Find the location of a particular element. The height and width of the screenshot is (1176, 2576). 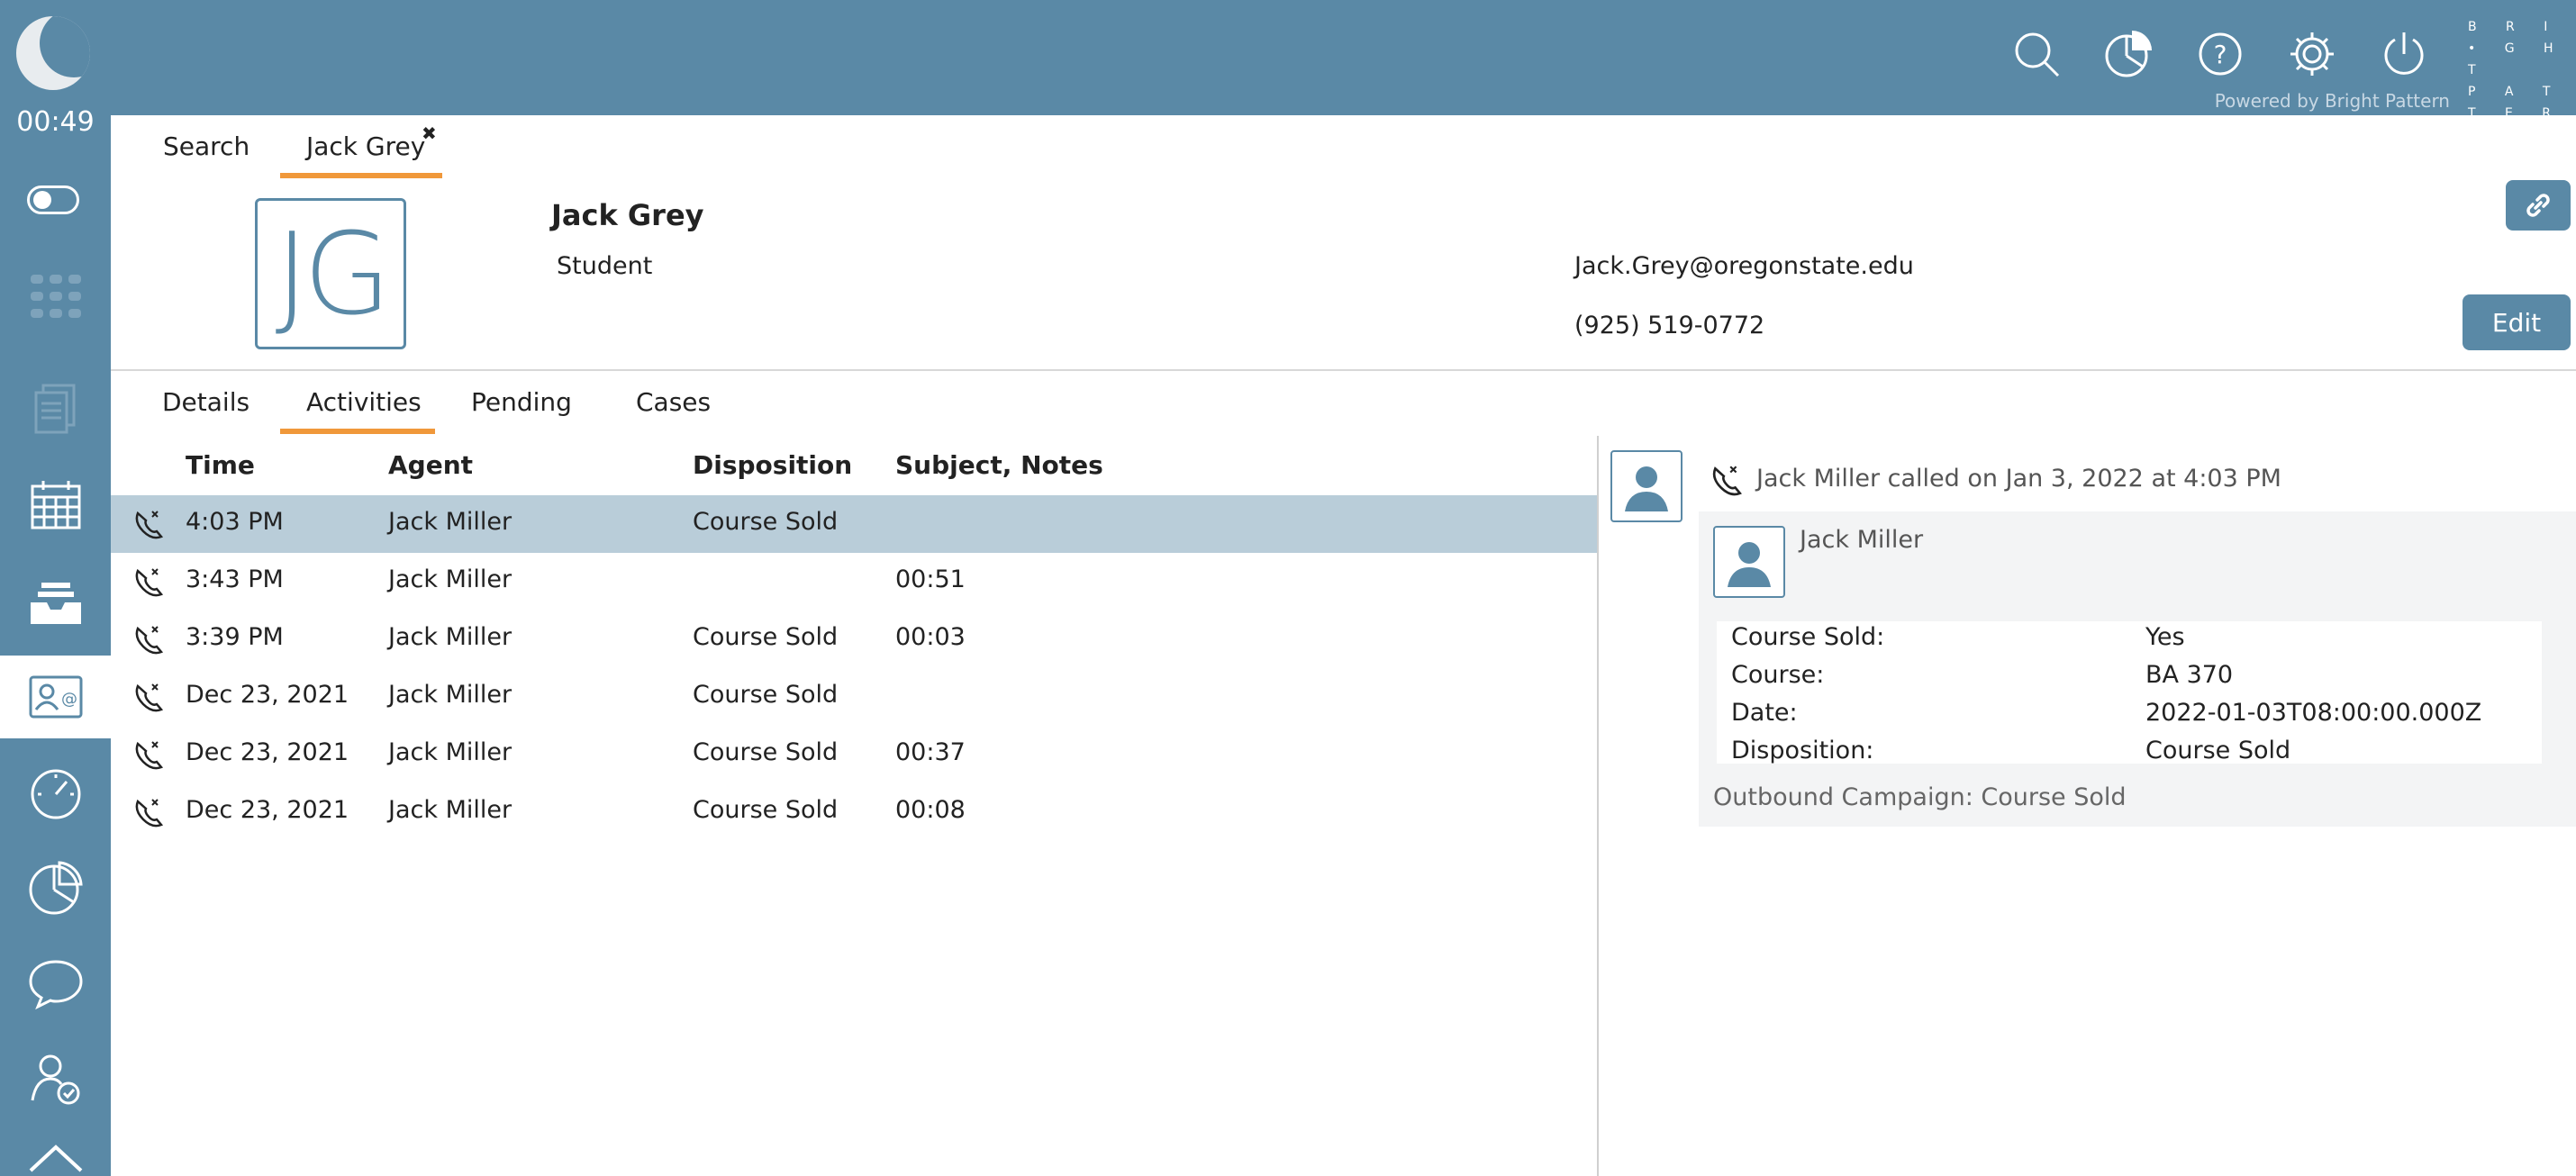

sidebar-inbox is located at coordinates (55, 604).